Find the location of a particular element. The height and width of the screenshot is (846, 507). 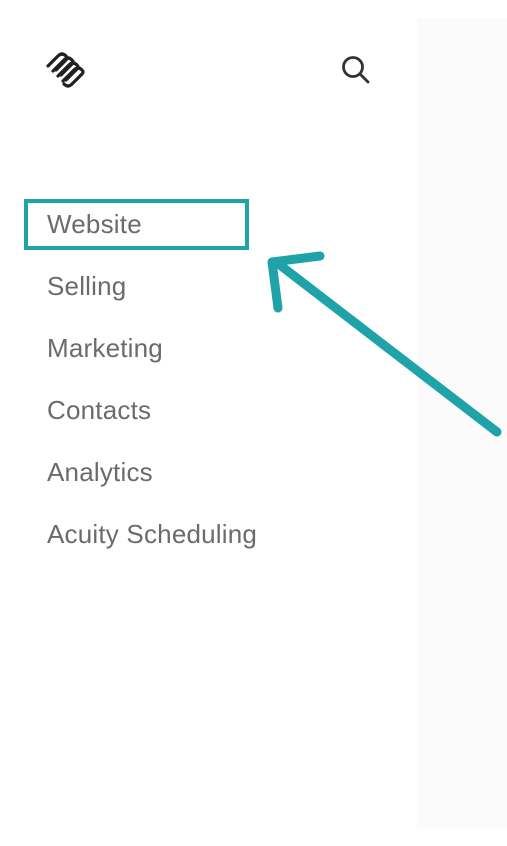

sidebar-item-selling: Selling is located at coordinates (152, 296).